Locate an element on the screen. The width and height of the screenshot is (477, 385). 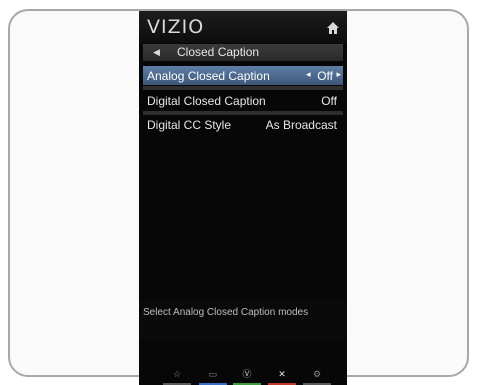
close-icon: ✕ is located at coordinates (282, 374).